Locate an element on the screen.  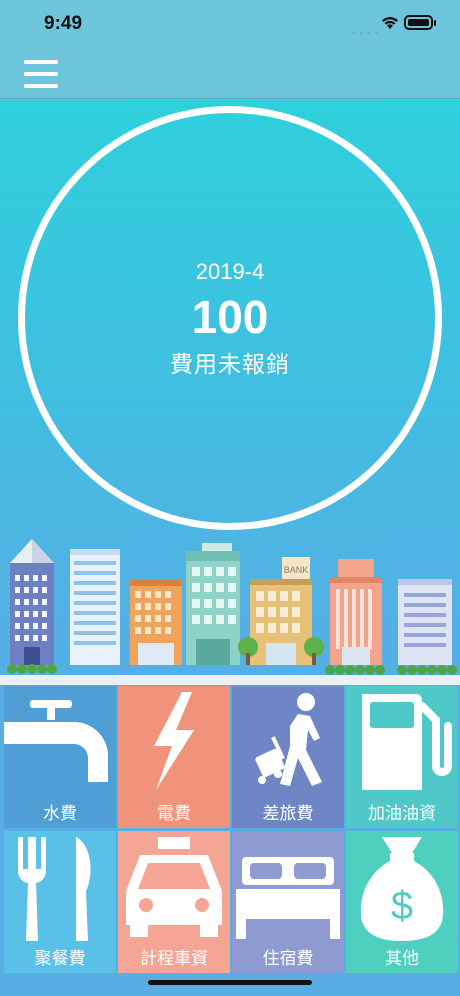
category-label-taxi: 計程車資 is located at coordinates (174, 958).